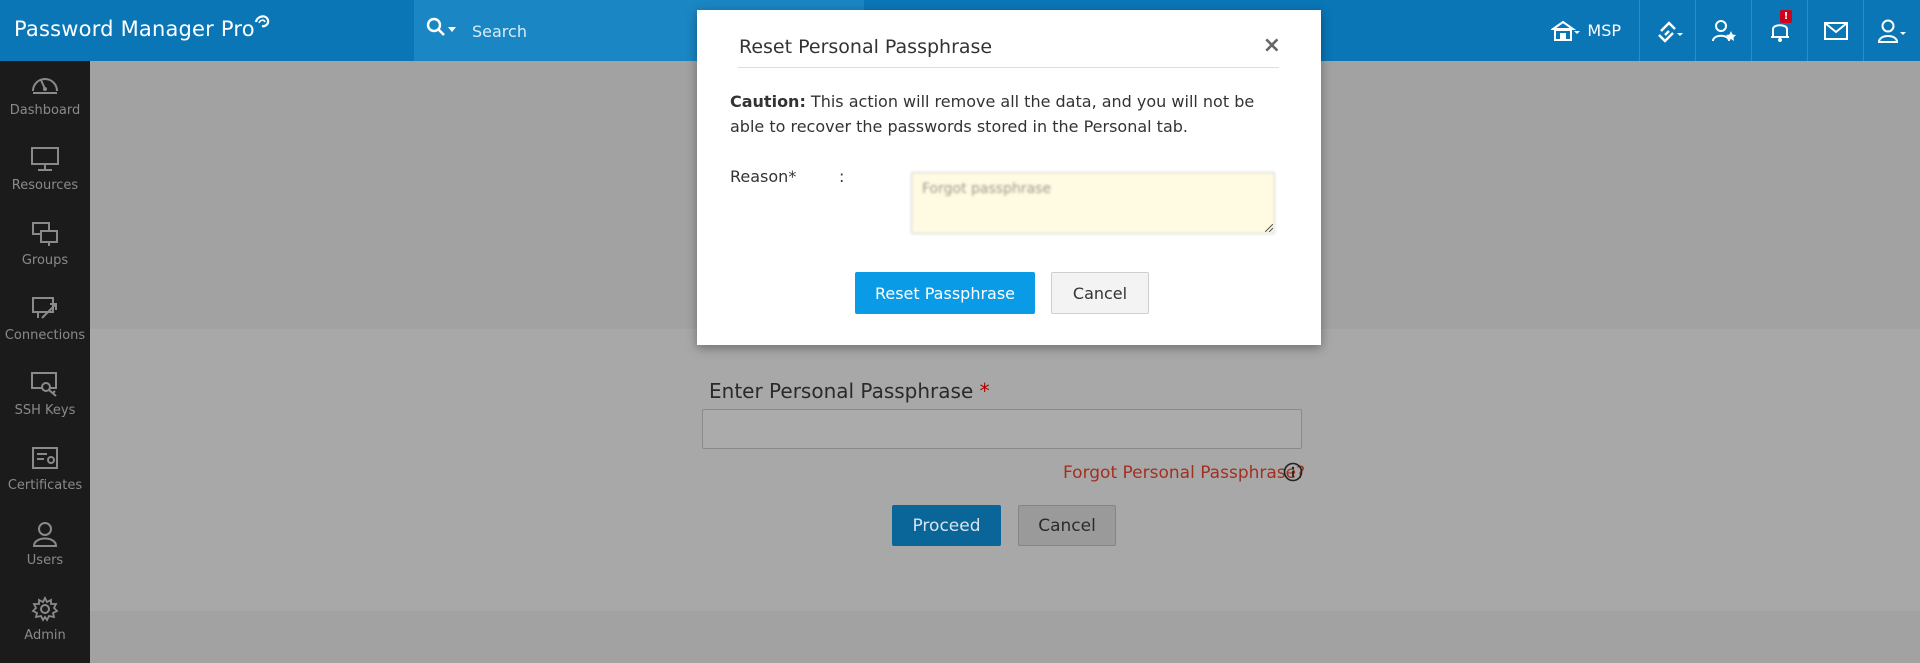 This screenshot has height=663, width=1920. What do you see at coordinates (262, 21) in the screenshot?
I see `logo-swirl-icon` at bounding box center [262, 21].